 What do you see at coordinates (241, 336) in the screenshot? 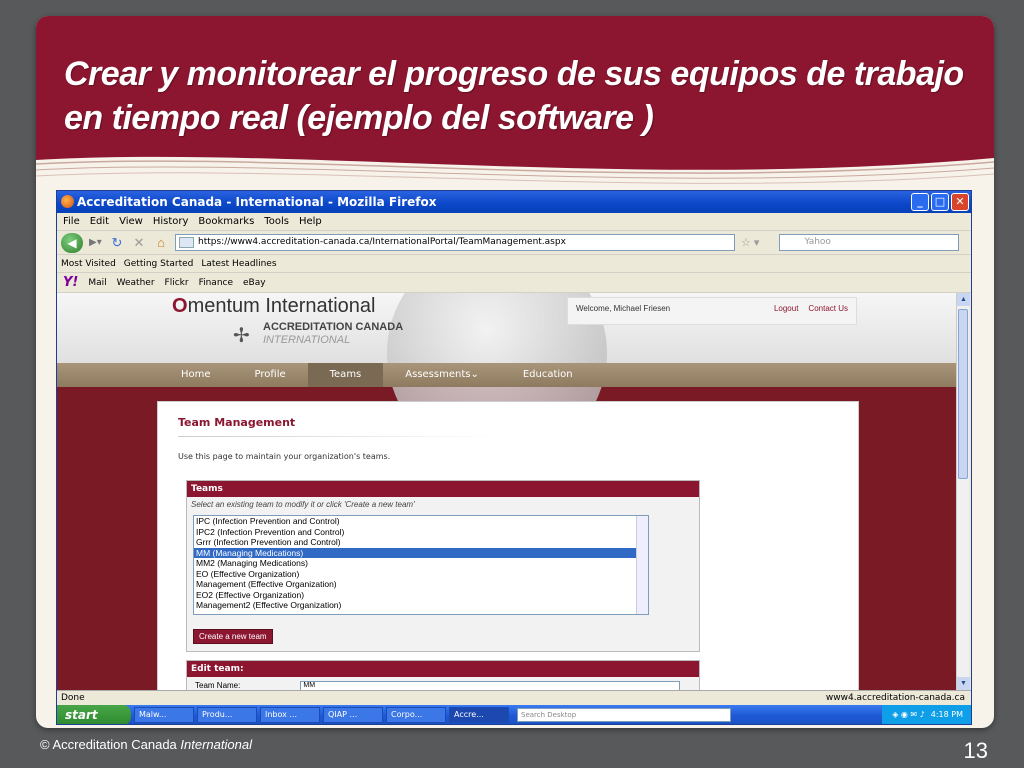
I see `maple-leaf-icon: ✢` at bounding box center [241, 336].